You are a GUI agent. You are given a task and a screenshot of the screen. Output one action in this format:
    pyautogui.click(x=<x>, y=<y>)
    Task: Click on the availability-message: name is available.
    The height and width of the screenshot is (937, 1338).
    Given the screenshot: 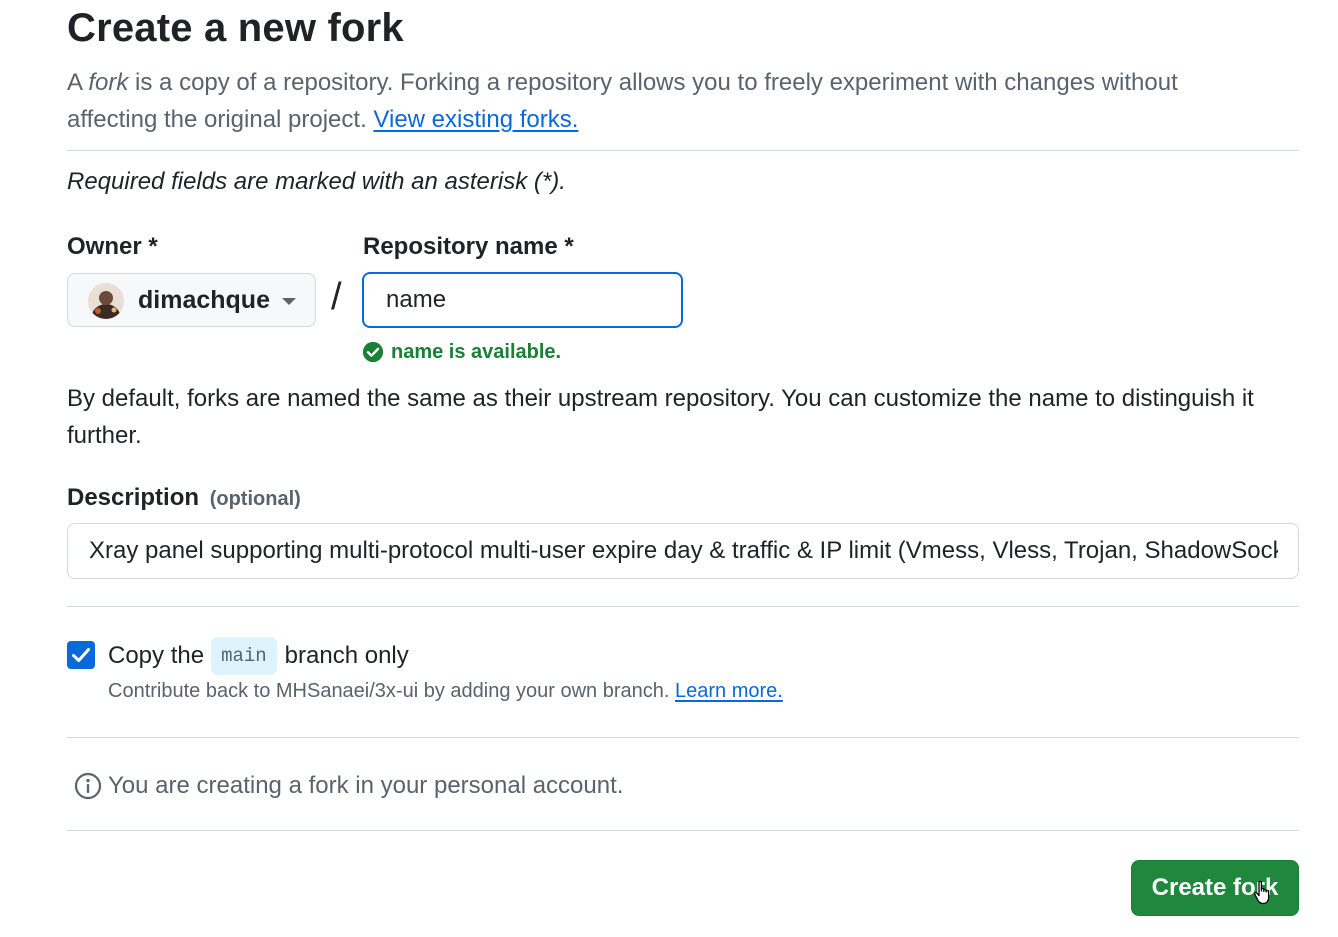 What is the action you would take?
    pyautogui.click(x=476, y=351)
    